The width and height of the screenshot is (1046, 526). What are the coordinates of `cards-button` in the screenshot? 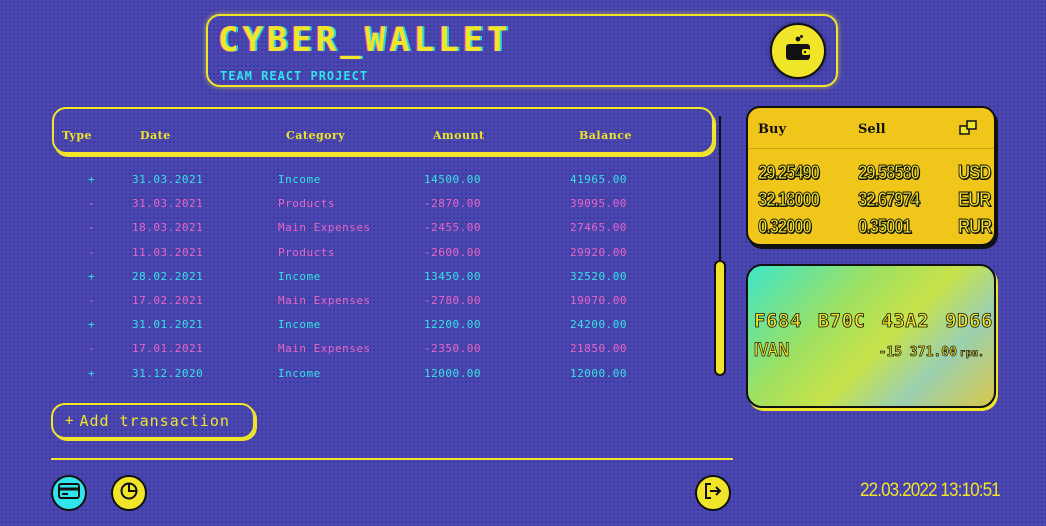 It's located at (69, 493).